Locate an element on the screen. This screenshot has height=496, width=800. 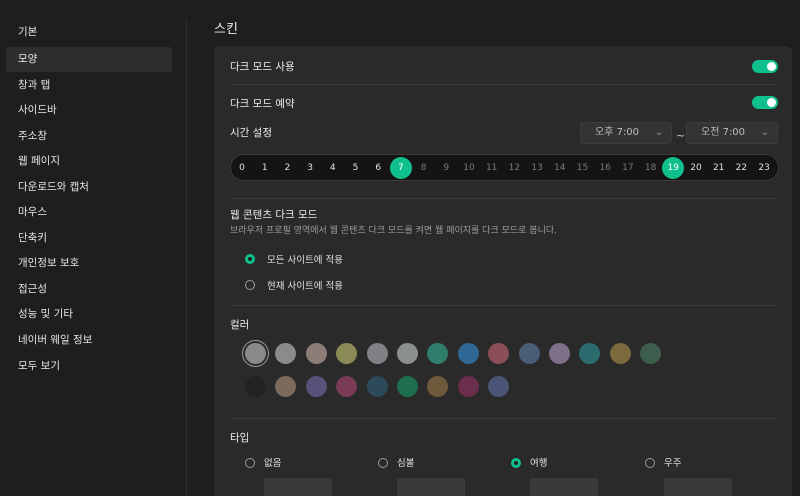
end-time-value: 오전 7:00 is located at coordinates (723, 132).